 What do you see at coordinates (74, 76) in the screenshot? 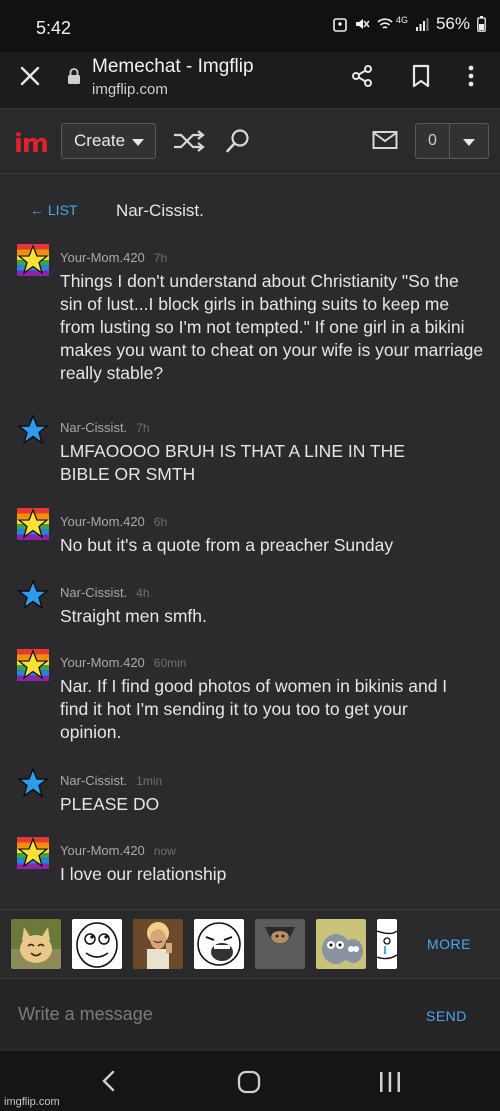
I see `lock-icon` at bounding box center [74, 76].